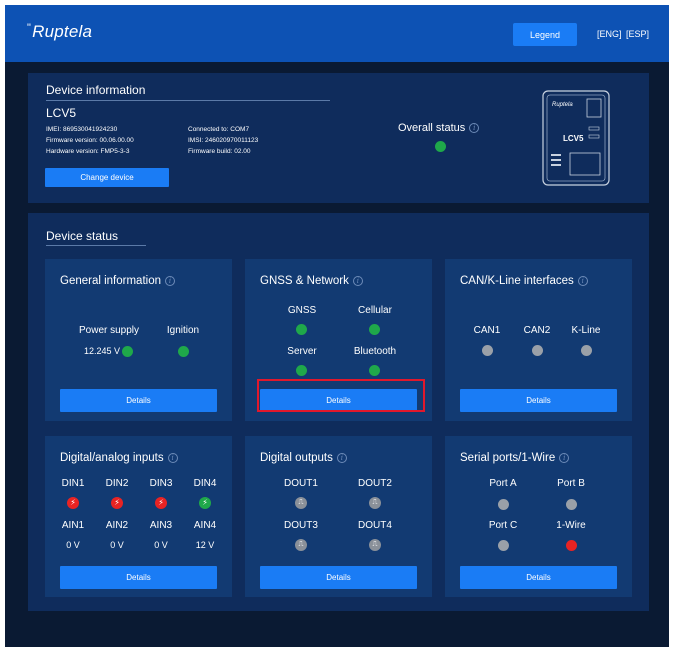  Describe the element at coordinates (586, 350) in the screenshot. I see `kline-indicator` at that location.